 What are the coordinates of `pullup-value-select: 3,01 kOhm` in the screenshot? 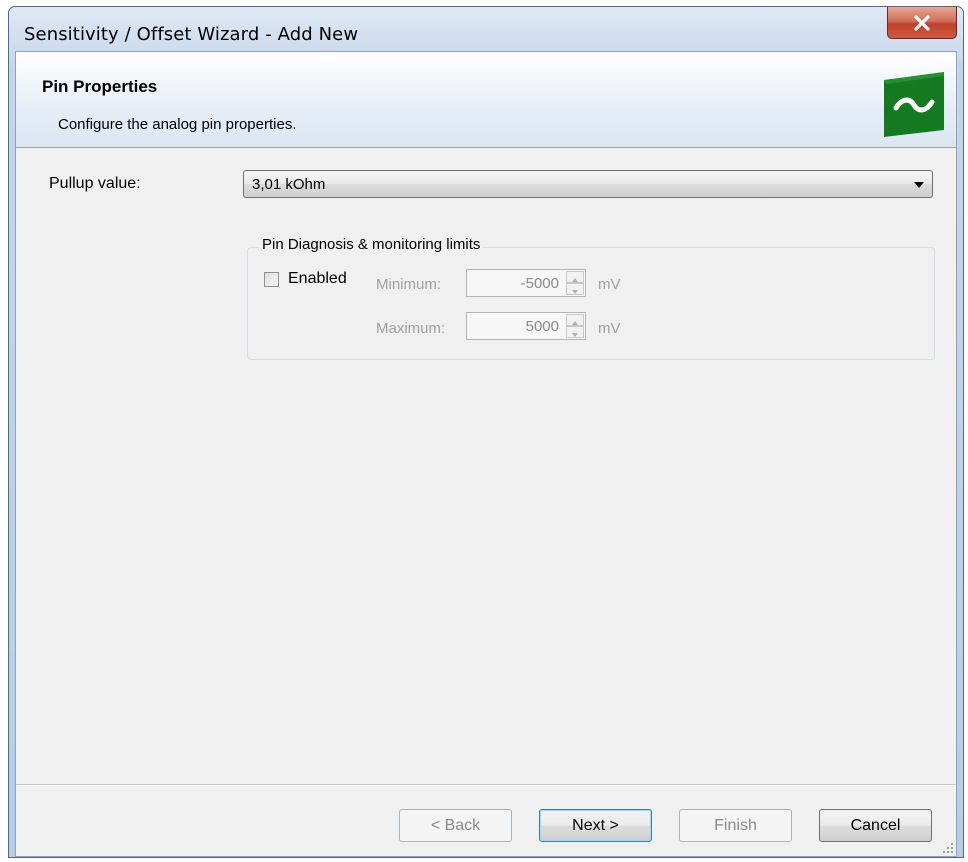 It's located at (588, 184).